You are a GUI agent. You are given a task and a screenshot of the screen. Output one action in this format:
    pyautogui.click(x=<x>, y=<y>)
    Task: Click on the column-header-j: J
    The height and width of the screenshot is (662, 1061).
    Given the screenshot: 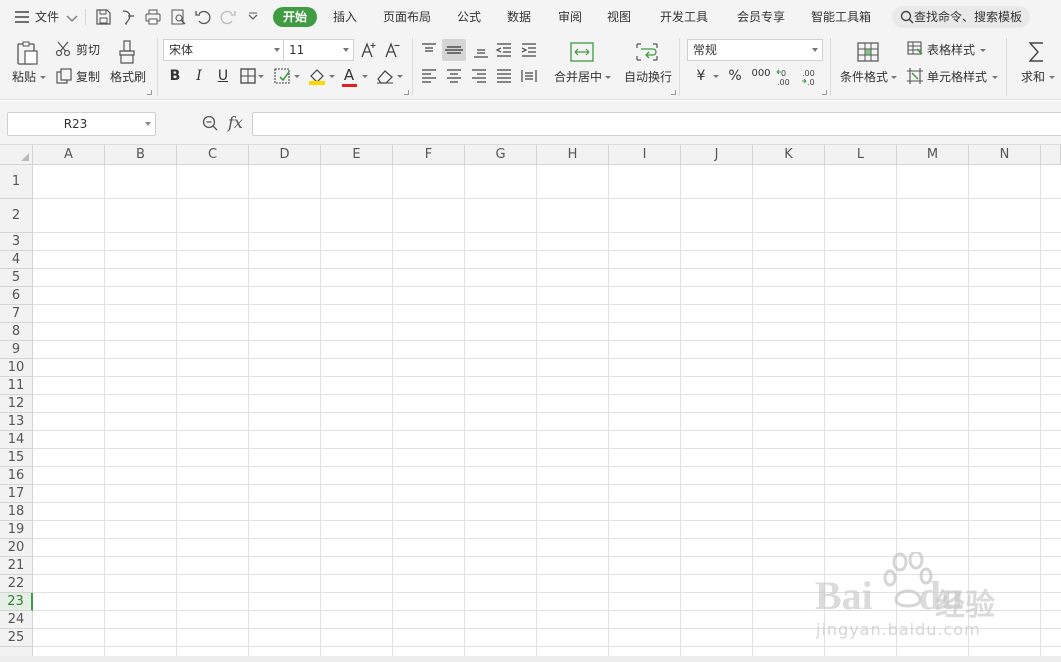 What is the action you would take?
    pyautogui.click(x=717, y=155)
    